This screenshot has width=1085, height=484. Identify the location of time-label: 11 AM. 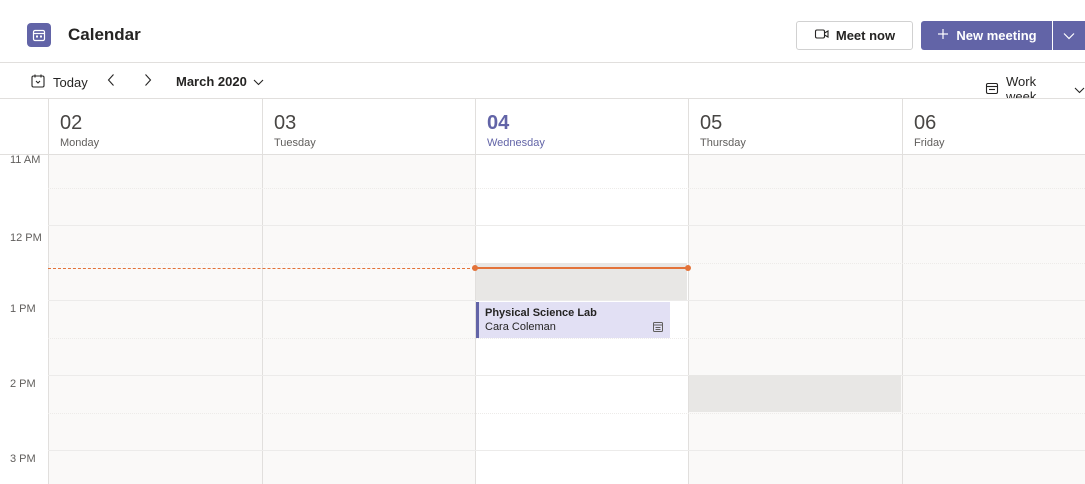
(25, 160).